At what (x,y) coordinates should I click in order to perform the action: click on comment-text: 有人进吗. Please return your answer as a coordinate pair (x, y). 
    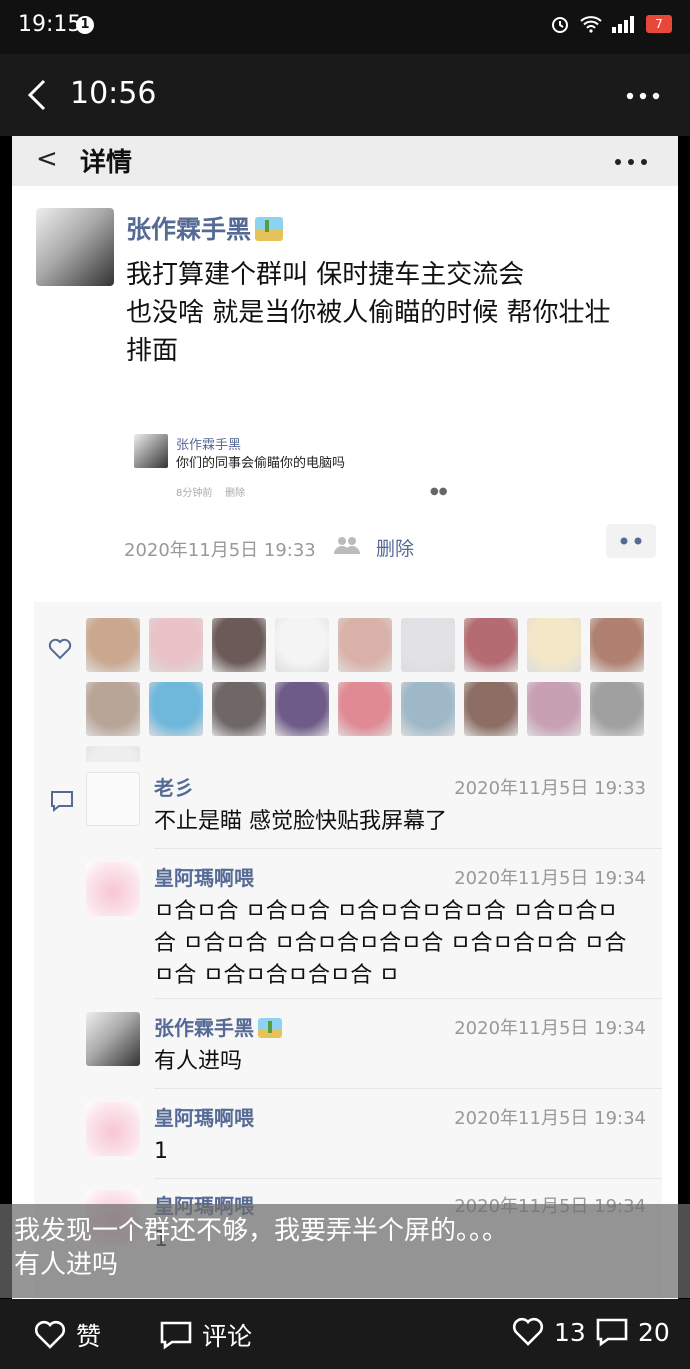
    Looking at the image, I should click on (198, 1061).